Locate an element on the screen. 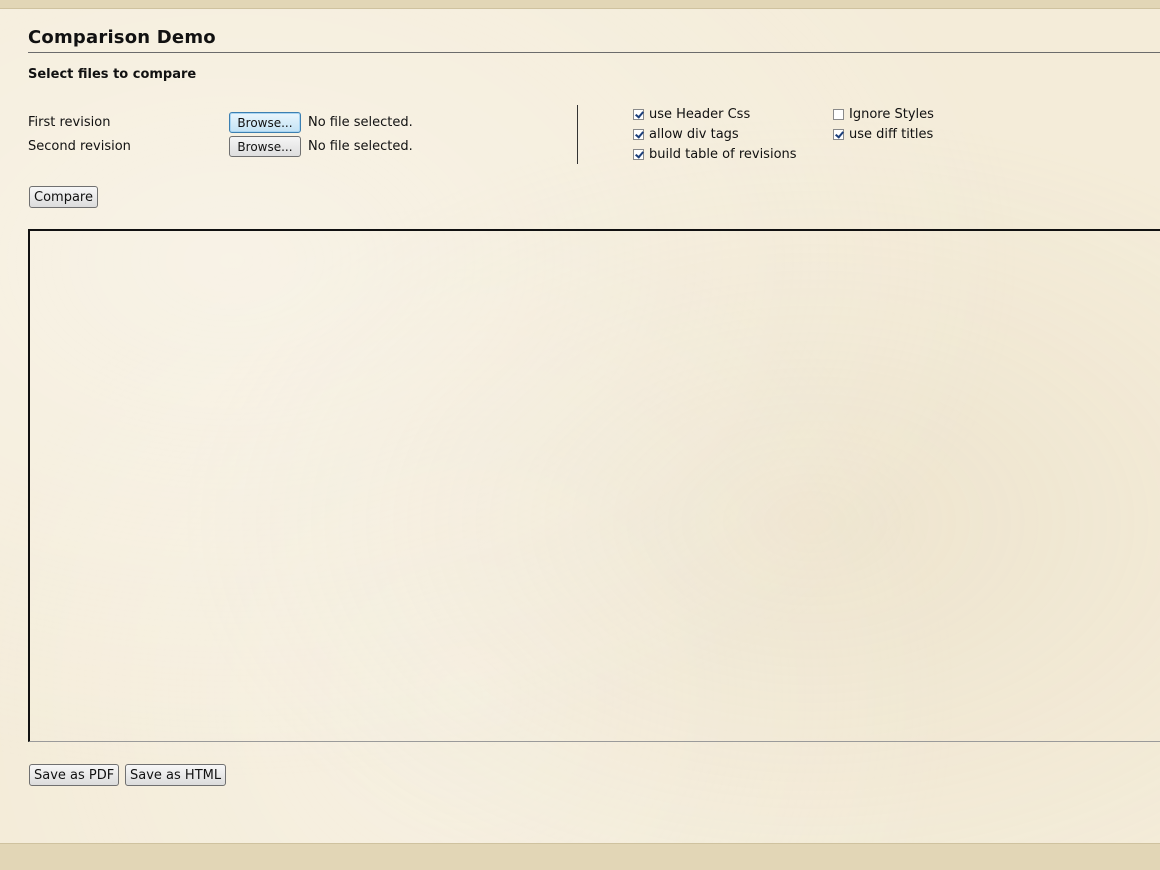  bottom-border-band is located at coordinates (580, 856).